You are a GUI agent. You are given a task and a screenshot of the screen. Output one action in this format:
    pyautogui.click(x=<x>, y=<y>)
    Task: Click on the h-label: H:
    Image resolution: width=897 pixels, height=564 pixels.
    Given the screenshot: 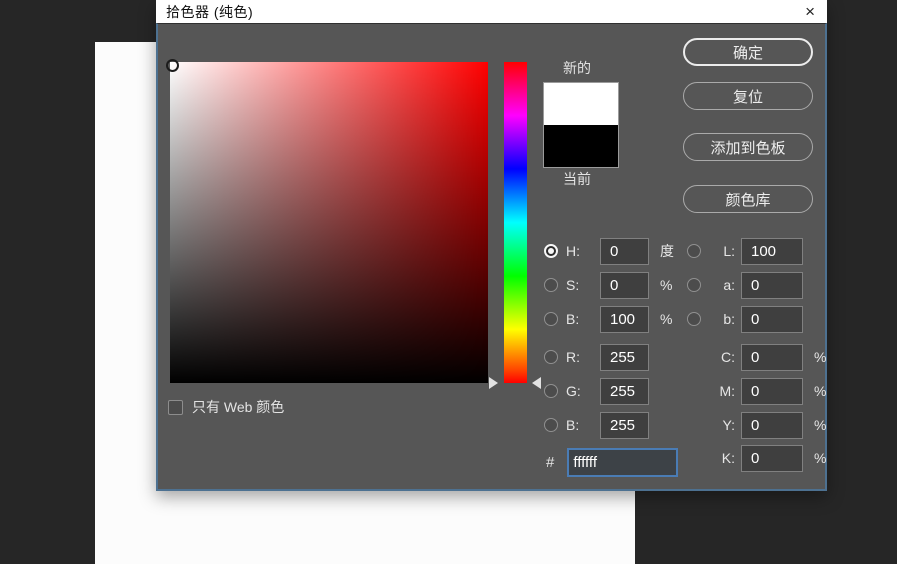 What is the action you would take?
    pyautogui.click(x=573, y=251)
    